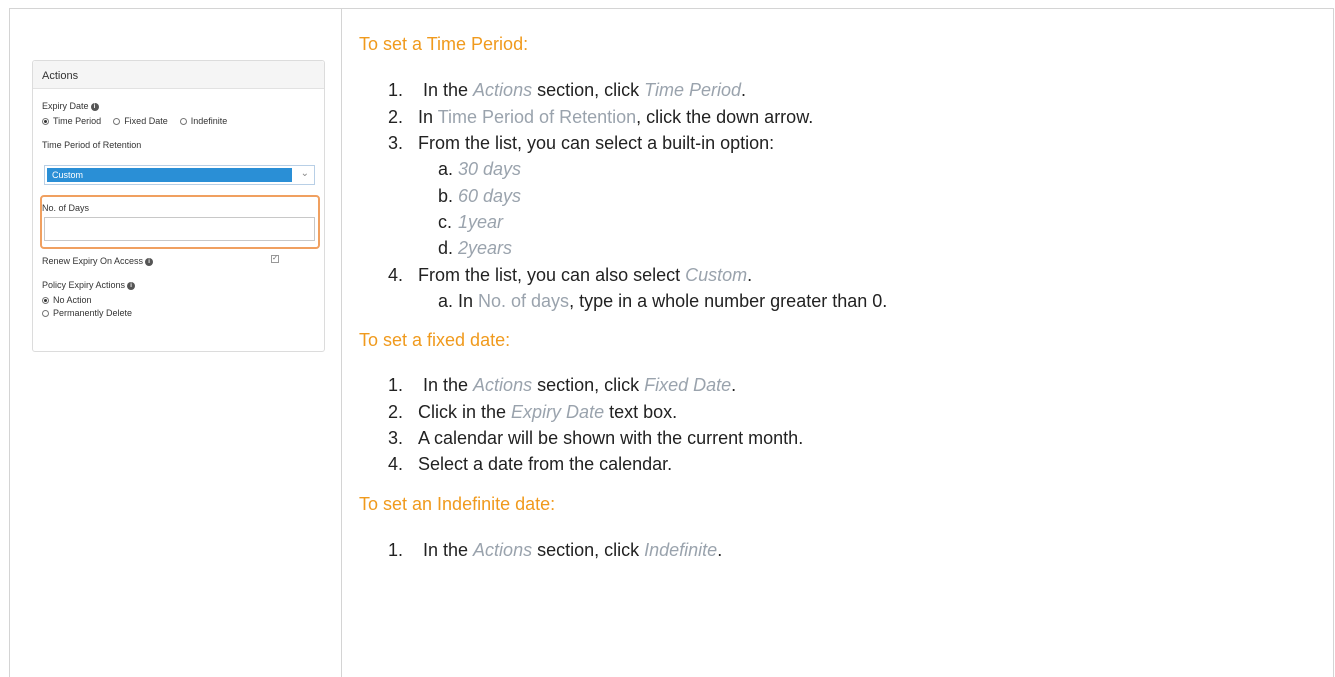 Image resolution: width=1335 pixels, height=677 pixels. What do you see at coordinates (45, 300) in the screenshot?
I see `radio-no-action` at bounding box center [45, 300].